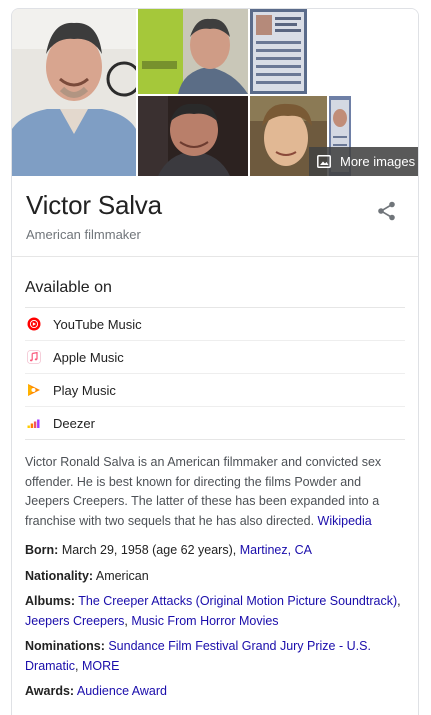 Image resolution: width=431 pixels, height=715 pixels. I want to click on wikipedia-link: Wikipedia, so click(345, 521).